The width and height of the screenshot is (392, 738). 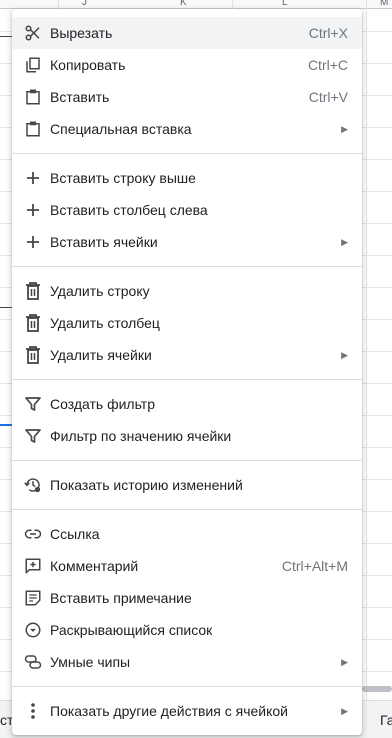 What do you see at coordinates (187, 65) in the screenshot?
I see `menu-item-copy: Копировать Ctrl+C` at bounding box center [187, 65].